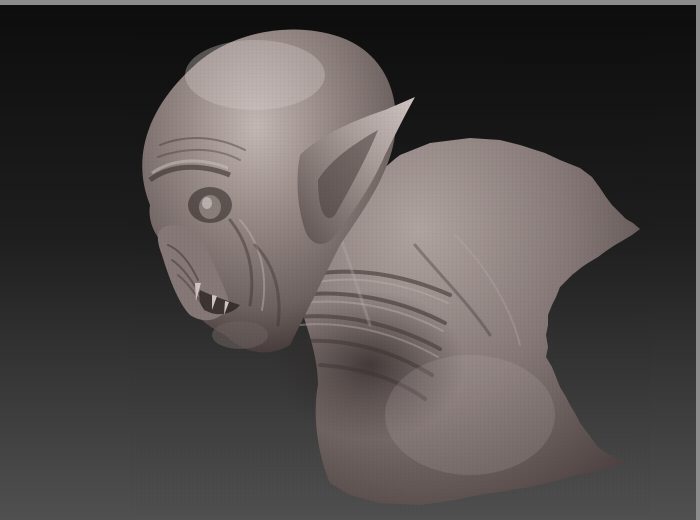 Image resolution: width=700 pixels, height=520 pixels. What do you see at coordinates (698, 260) in the screenshot?
I see `viewport-frame-right` at bounding box center [698, 260].